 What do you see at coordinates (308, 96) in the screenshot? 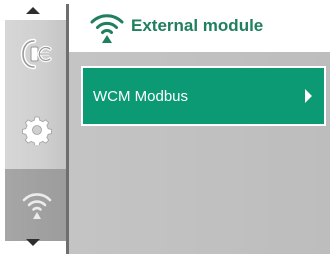
I see `chevron-right-icon` at bounding box center [308, 96].